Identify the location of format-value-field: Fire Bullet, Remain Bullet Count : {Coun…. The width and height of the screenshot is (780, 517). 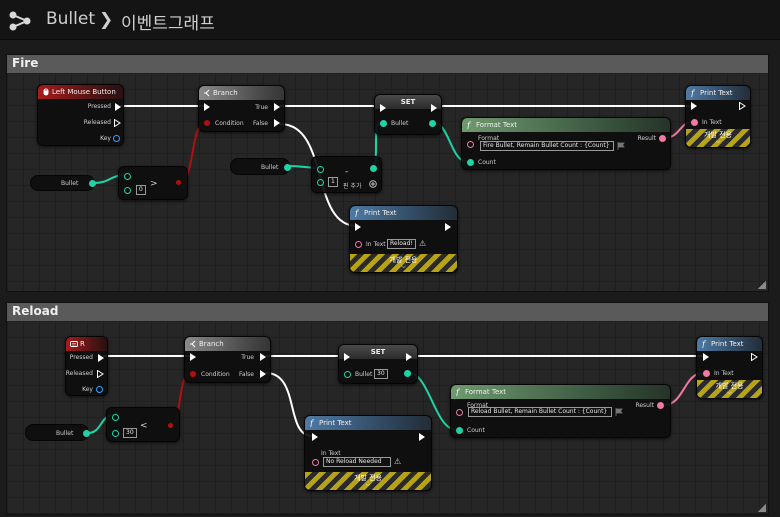
(547, 146).